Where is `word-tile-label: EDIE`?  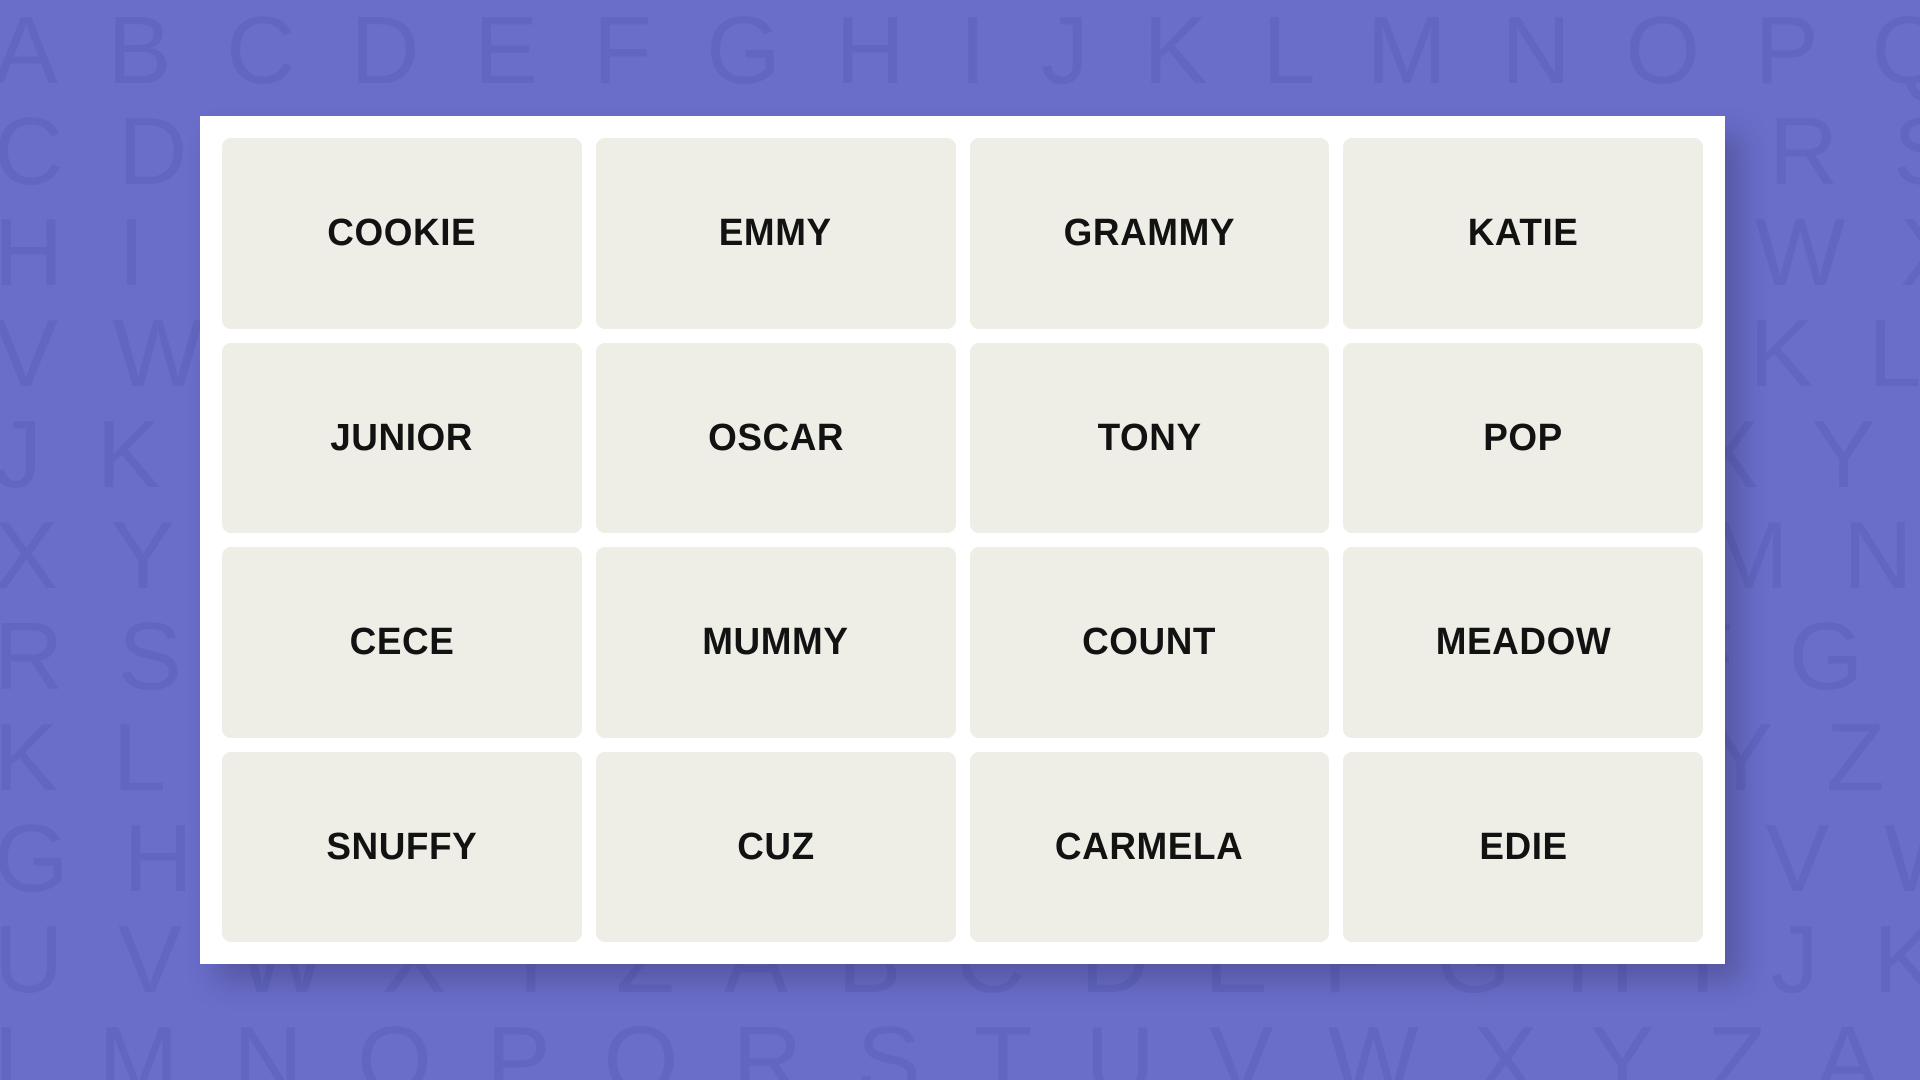
word-tile-label: EDIE is located at coordinates (1523, 846).